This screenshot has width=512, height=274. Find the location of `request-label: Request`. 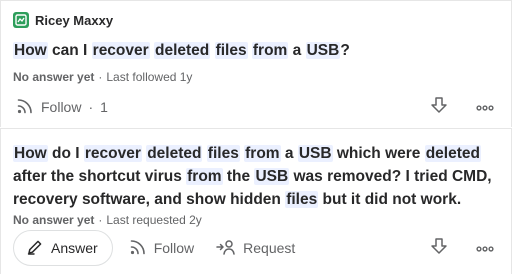

request-label: Request is located at coordinates (269, 248).